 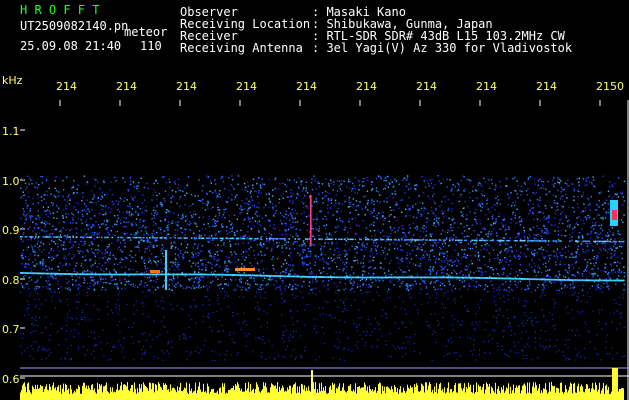 What do you see at coordinates (11, 379) in the screenshot?
I see `y-tick-label: 0.6` at bounding box center [11, 379].